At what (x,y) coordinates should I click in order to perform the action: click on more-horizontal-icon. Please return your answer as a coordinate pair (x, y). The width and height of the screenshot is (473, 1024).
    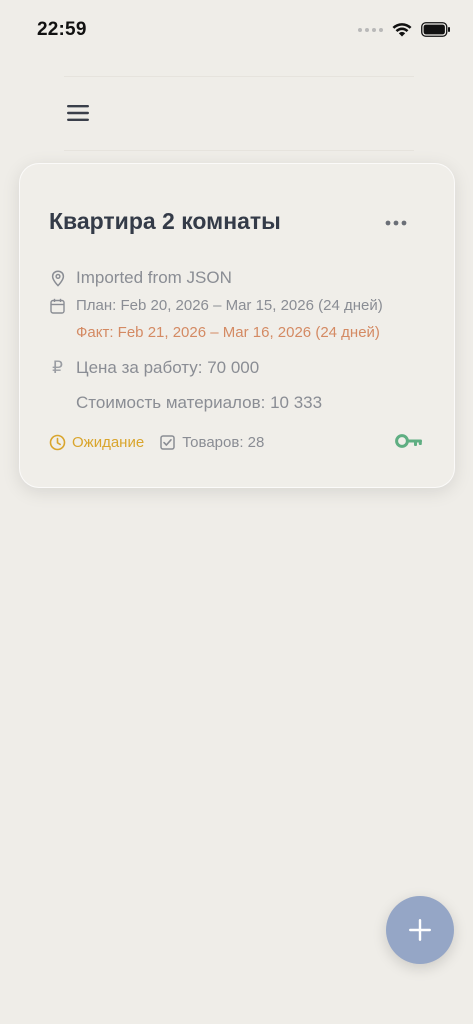
    Looking at the image, I should click on (396, 223).